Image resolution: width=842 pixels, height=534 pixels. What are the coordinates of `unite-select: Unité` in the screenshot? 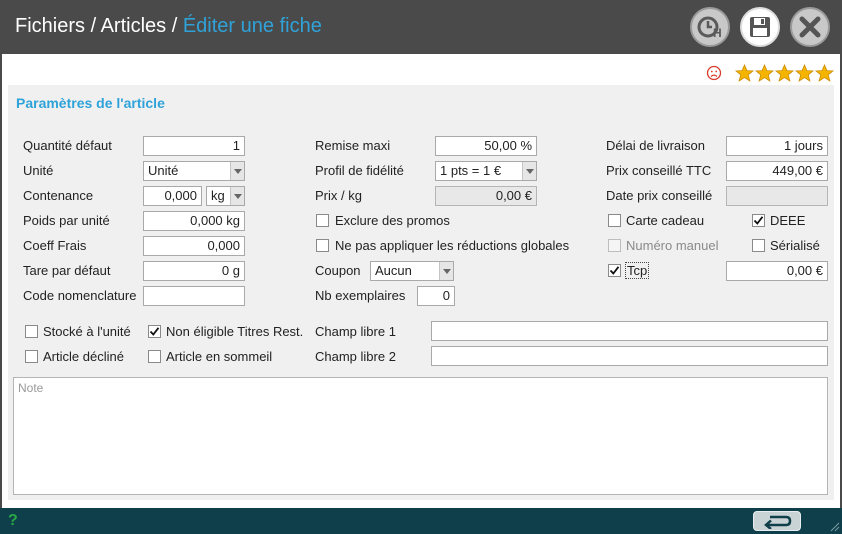 It's located at (194, 171).